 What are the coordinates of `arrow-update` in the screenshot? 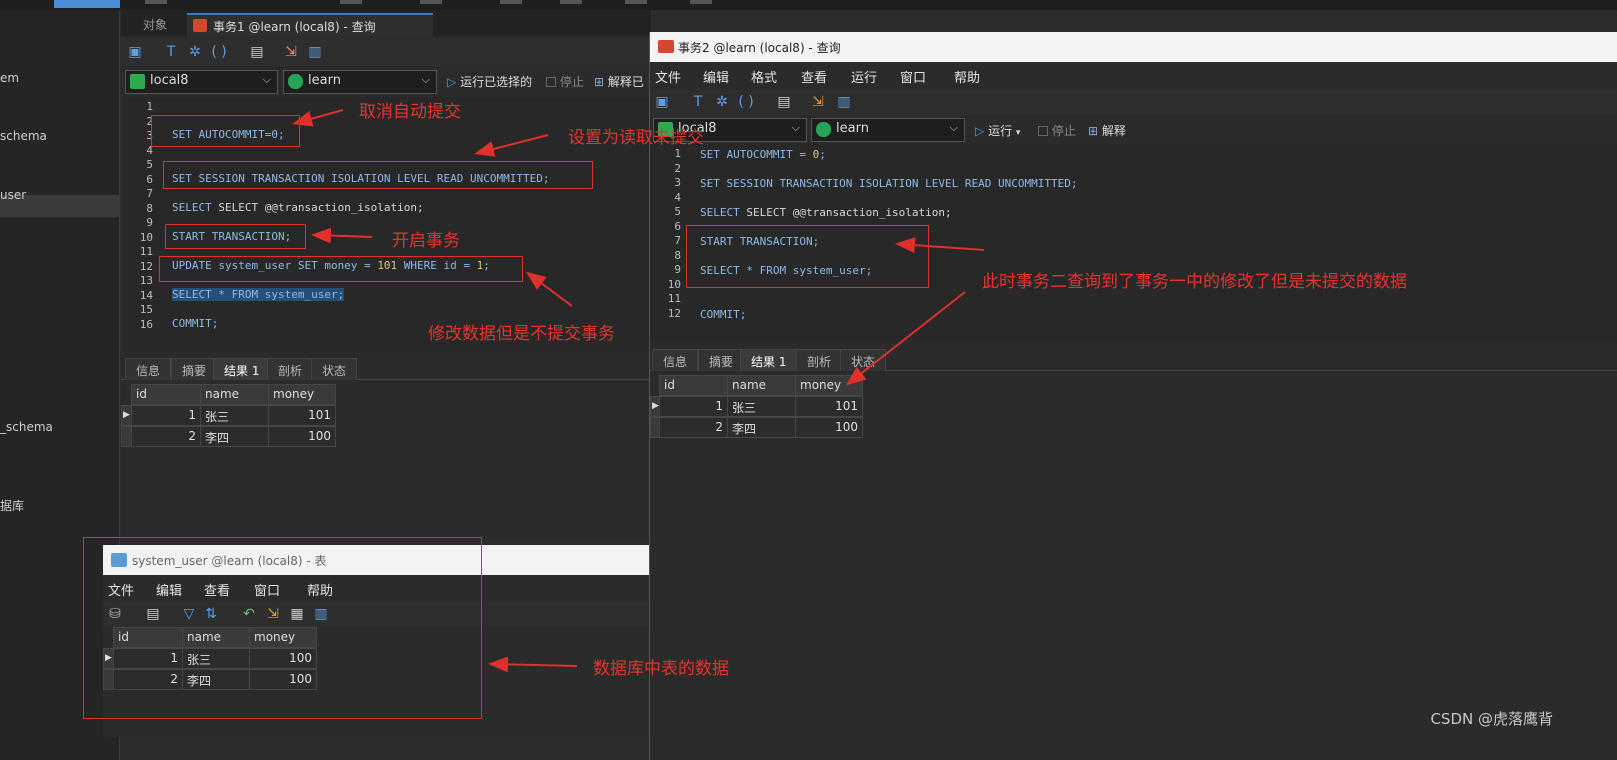 It's located at (549, 289).